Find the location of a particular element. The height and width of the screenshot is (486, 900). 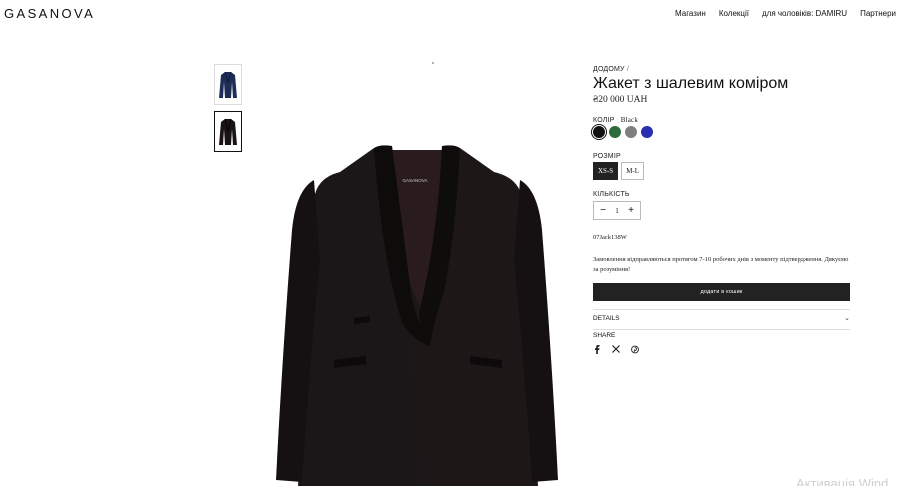

size-options: XS-S M-L is located at coordinates (619, 171).